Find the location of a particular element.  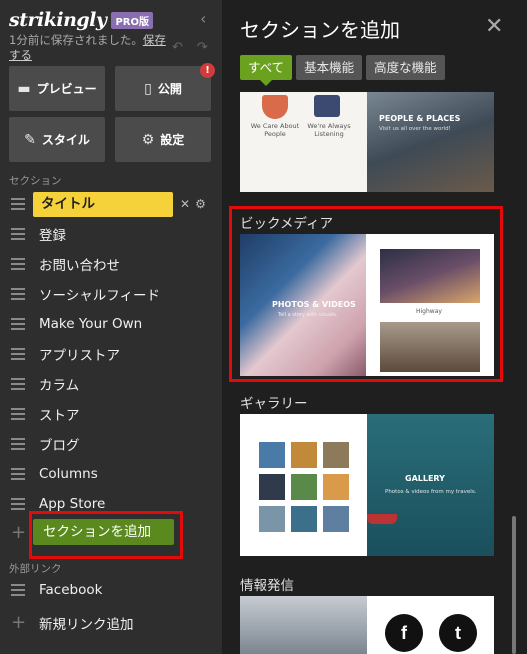

twitter-icon: t is located at coordinates (458, 633).